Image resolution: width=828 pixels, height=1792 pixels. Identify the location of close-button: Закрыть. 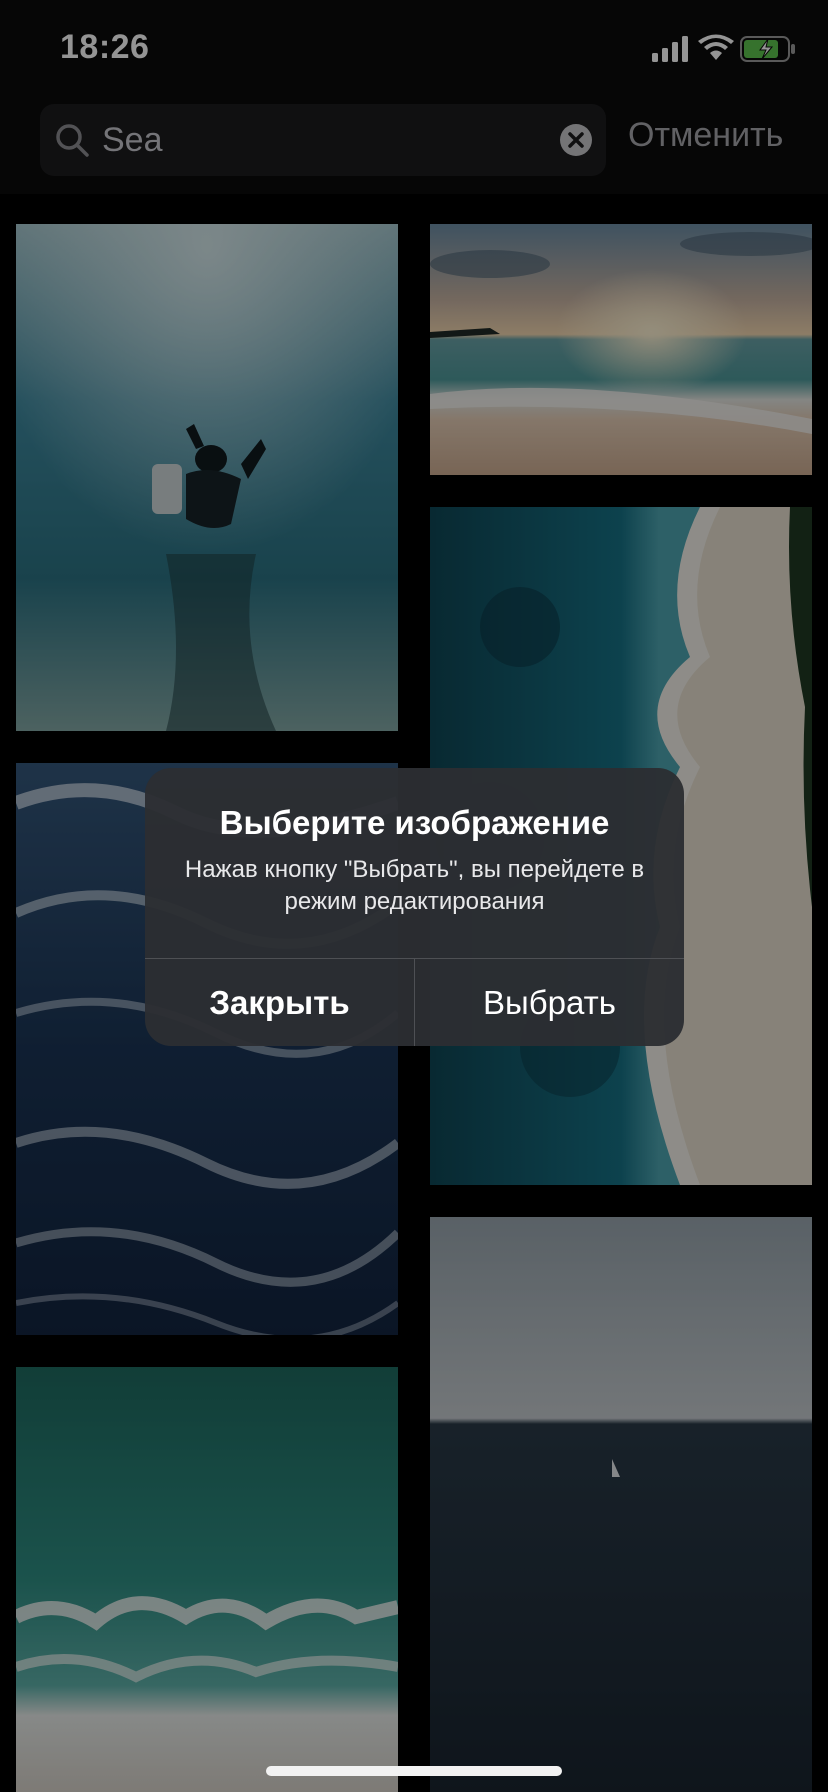
(279, 1002).